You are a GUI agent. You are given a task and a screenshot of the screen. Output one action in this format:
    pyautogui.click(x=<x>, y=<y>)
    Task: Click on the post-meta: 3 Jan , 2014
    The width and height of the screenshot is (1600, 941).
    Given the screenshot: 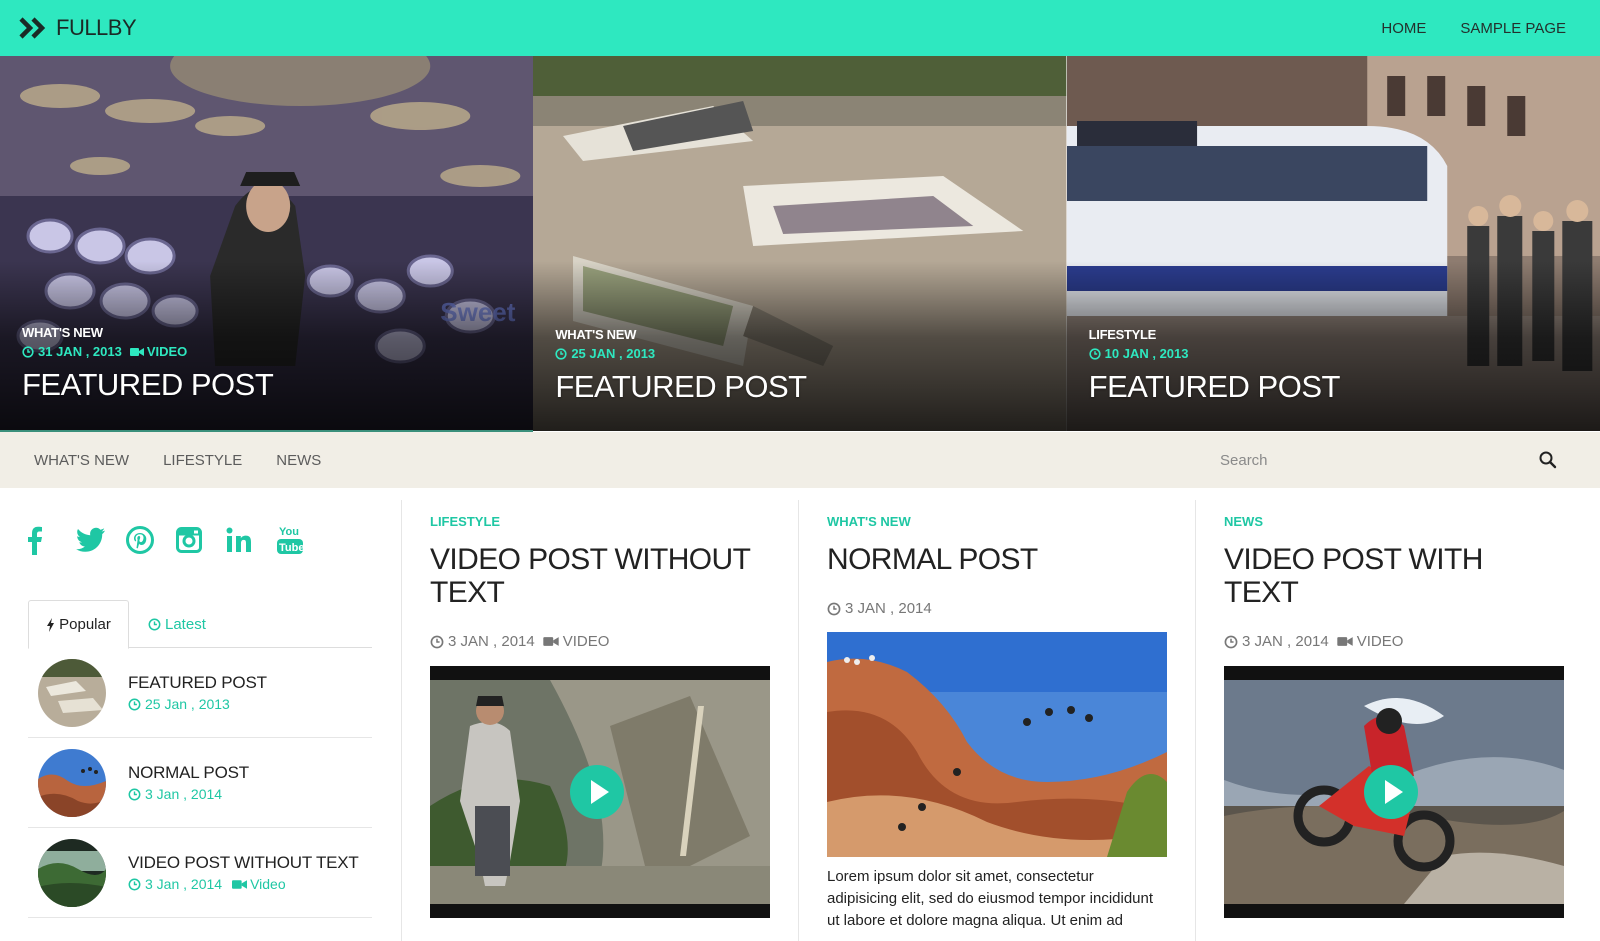 What is the action you would take?
    pyautogui.click(x=188, y=794)
    